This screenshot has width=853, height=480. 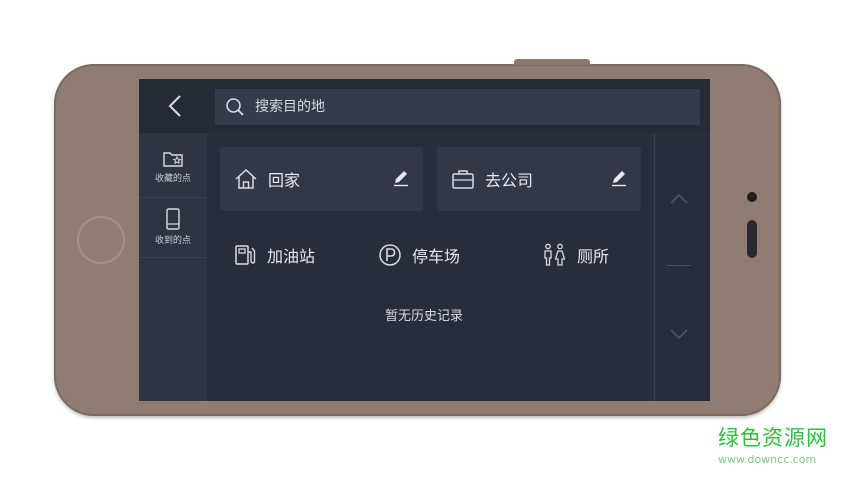 What do you see at coordinates (767, 459) in the screenshot?
I see `watermark-url: www.downcc.com` at bounding box center [767, 459].